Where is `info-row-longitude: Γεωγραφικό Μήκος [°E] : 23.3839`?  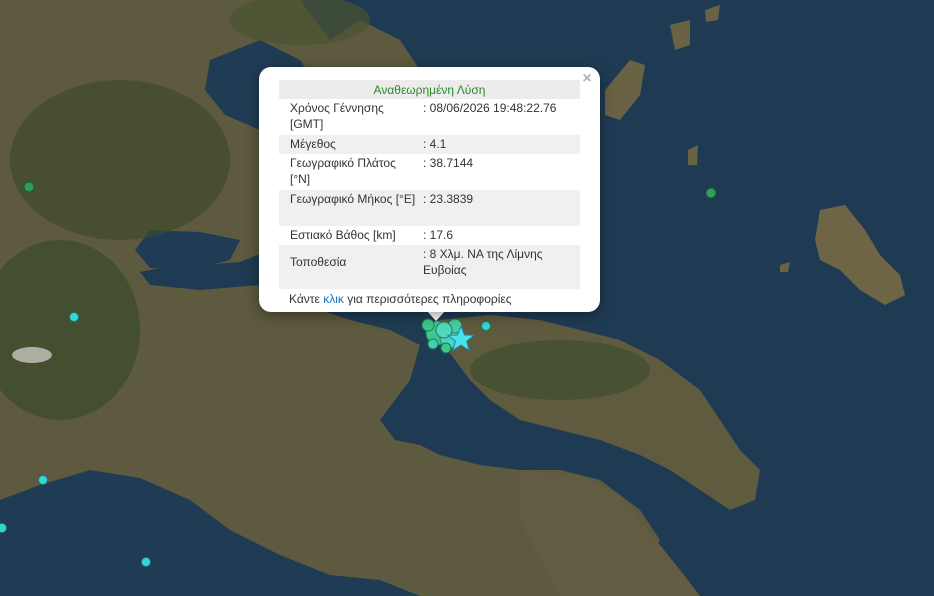
info-row-longitude: Γεωγραφικό Μήκος [°E] : 23.3839 is located at coordinates (429, 208).